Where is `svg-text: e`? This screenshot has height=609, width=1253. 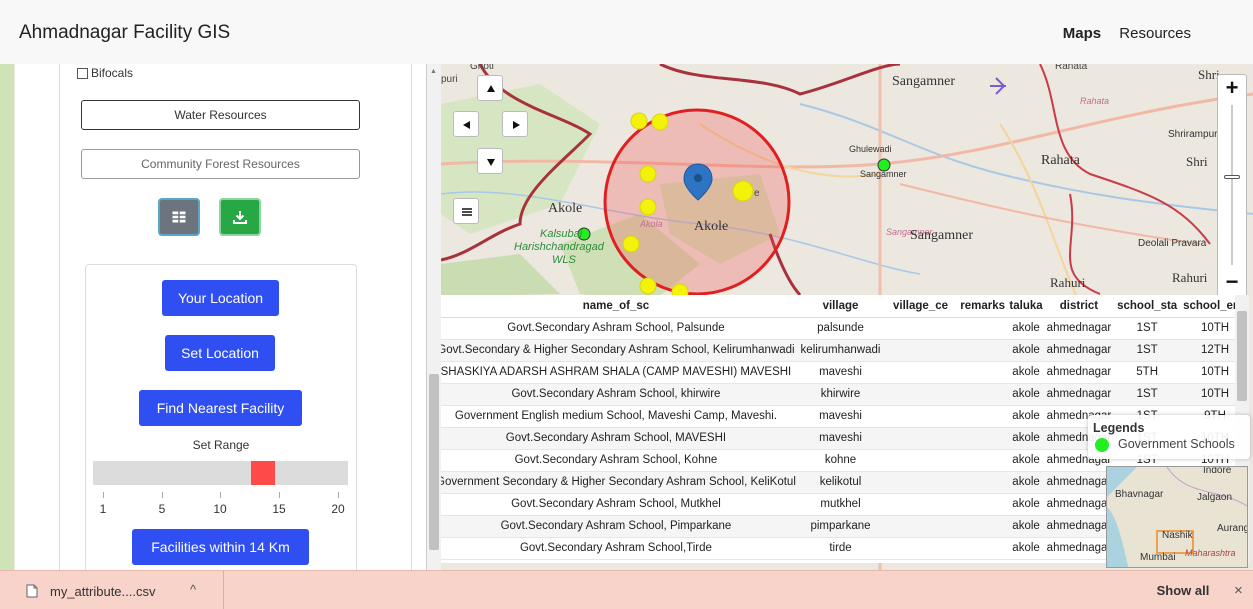
svg-text: e is located at coordinates (757, 193).